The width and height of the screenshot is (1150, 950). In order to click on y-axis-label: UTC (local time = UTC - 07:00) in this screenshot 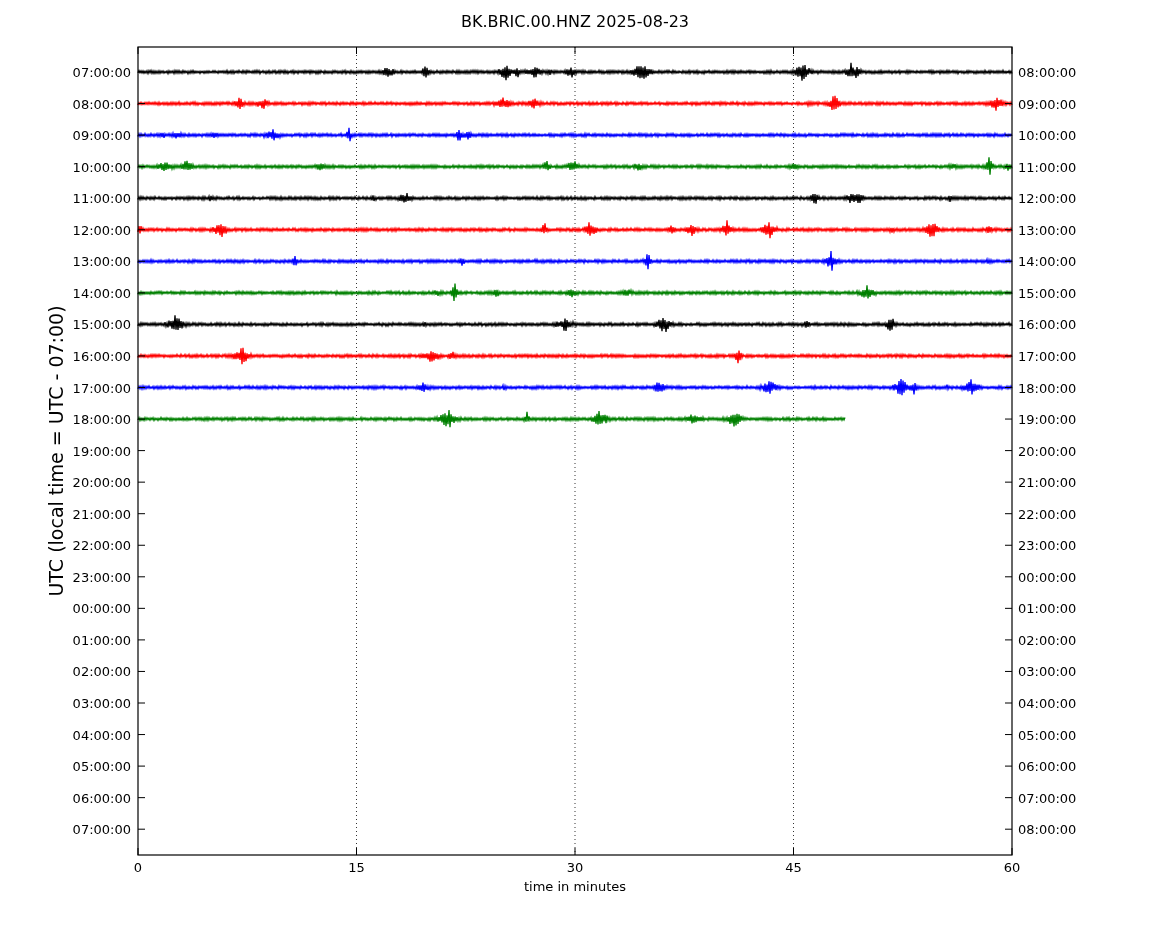, I will do `click(56, 451)`.